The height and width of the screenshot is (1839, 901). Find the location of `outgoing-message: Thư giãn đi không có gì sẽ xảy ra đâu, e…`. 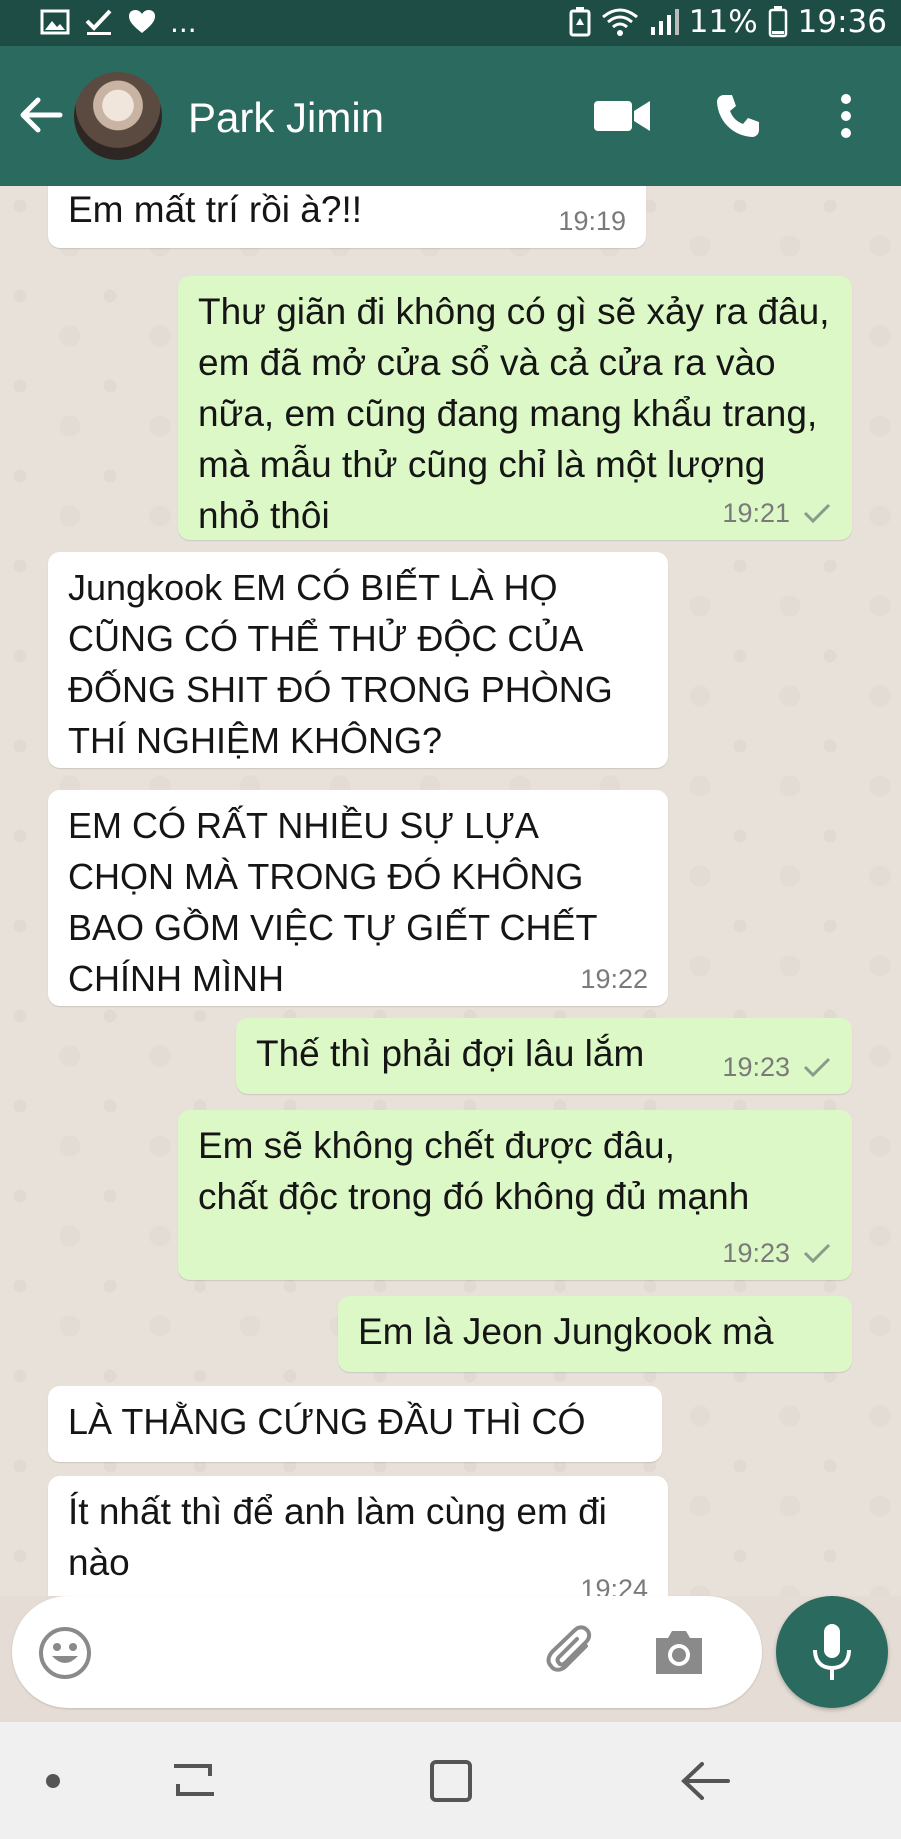

outgoing-message: Thư giãn đi không có gì sẽ xảy ra đâu, e… is located at coordinates (515, 408).